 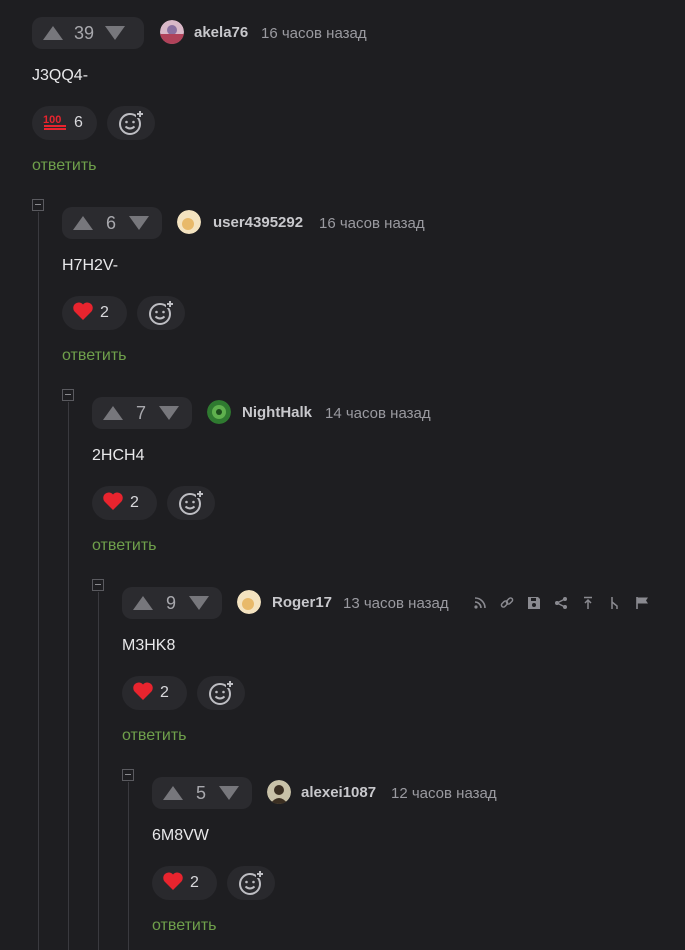 What do you see at coordinates (614, 602) in the screenshot?
I see `thread-icon` at bounding box center [614, 602].